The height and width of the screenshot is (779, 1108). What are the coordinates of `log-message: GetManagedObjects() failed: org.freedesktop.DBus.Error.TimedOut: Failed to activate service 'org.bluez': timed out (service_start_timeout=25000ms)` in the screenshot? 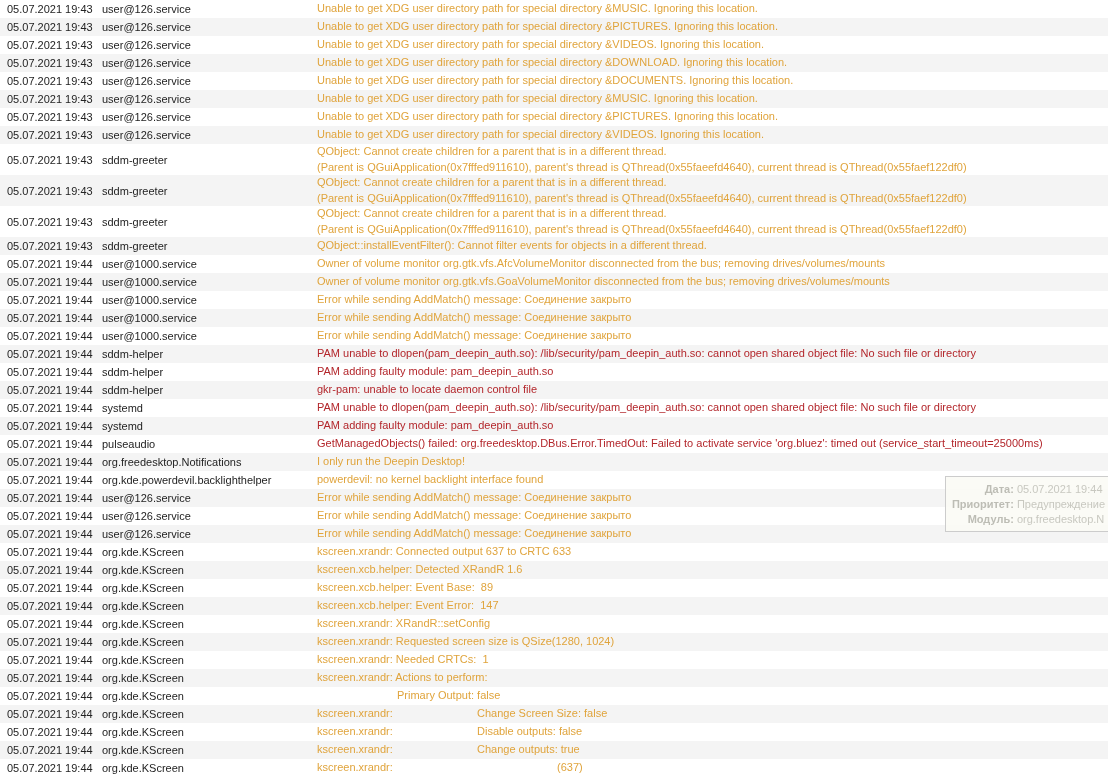 It's located at (680, 444).